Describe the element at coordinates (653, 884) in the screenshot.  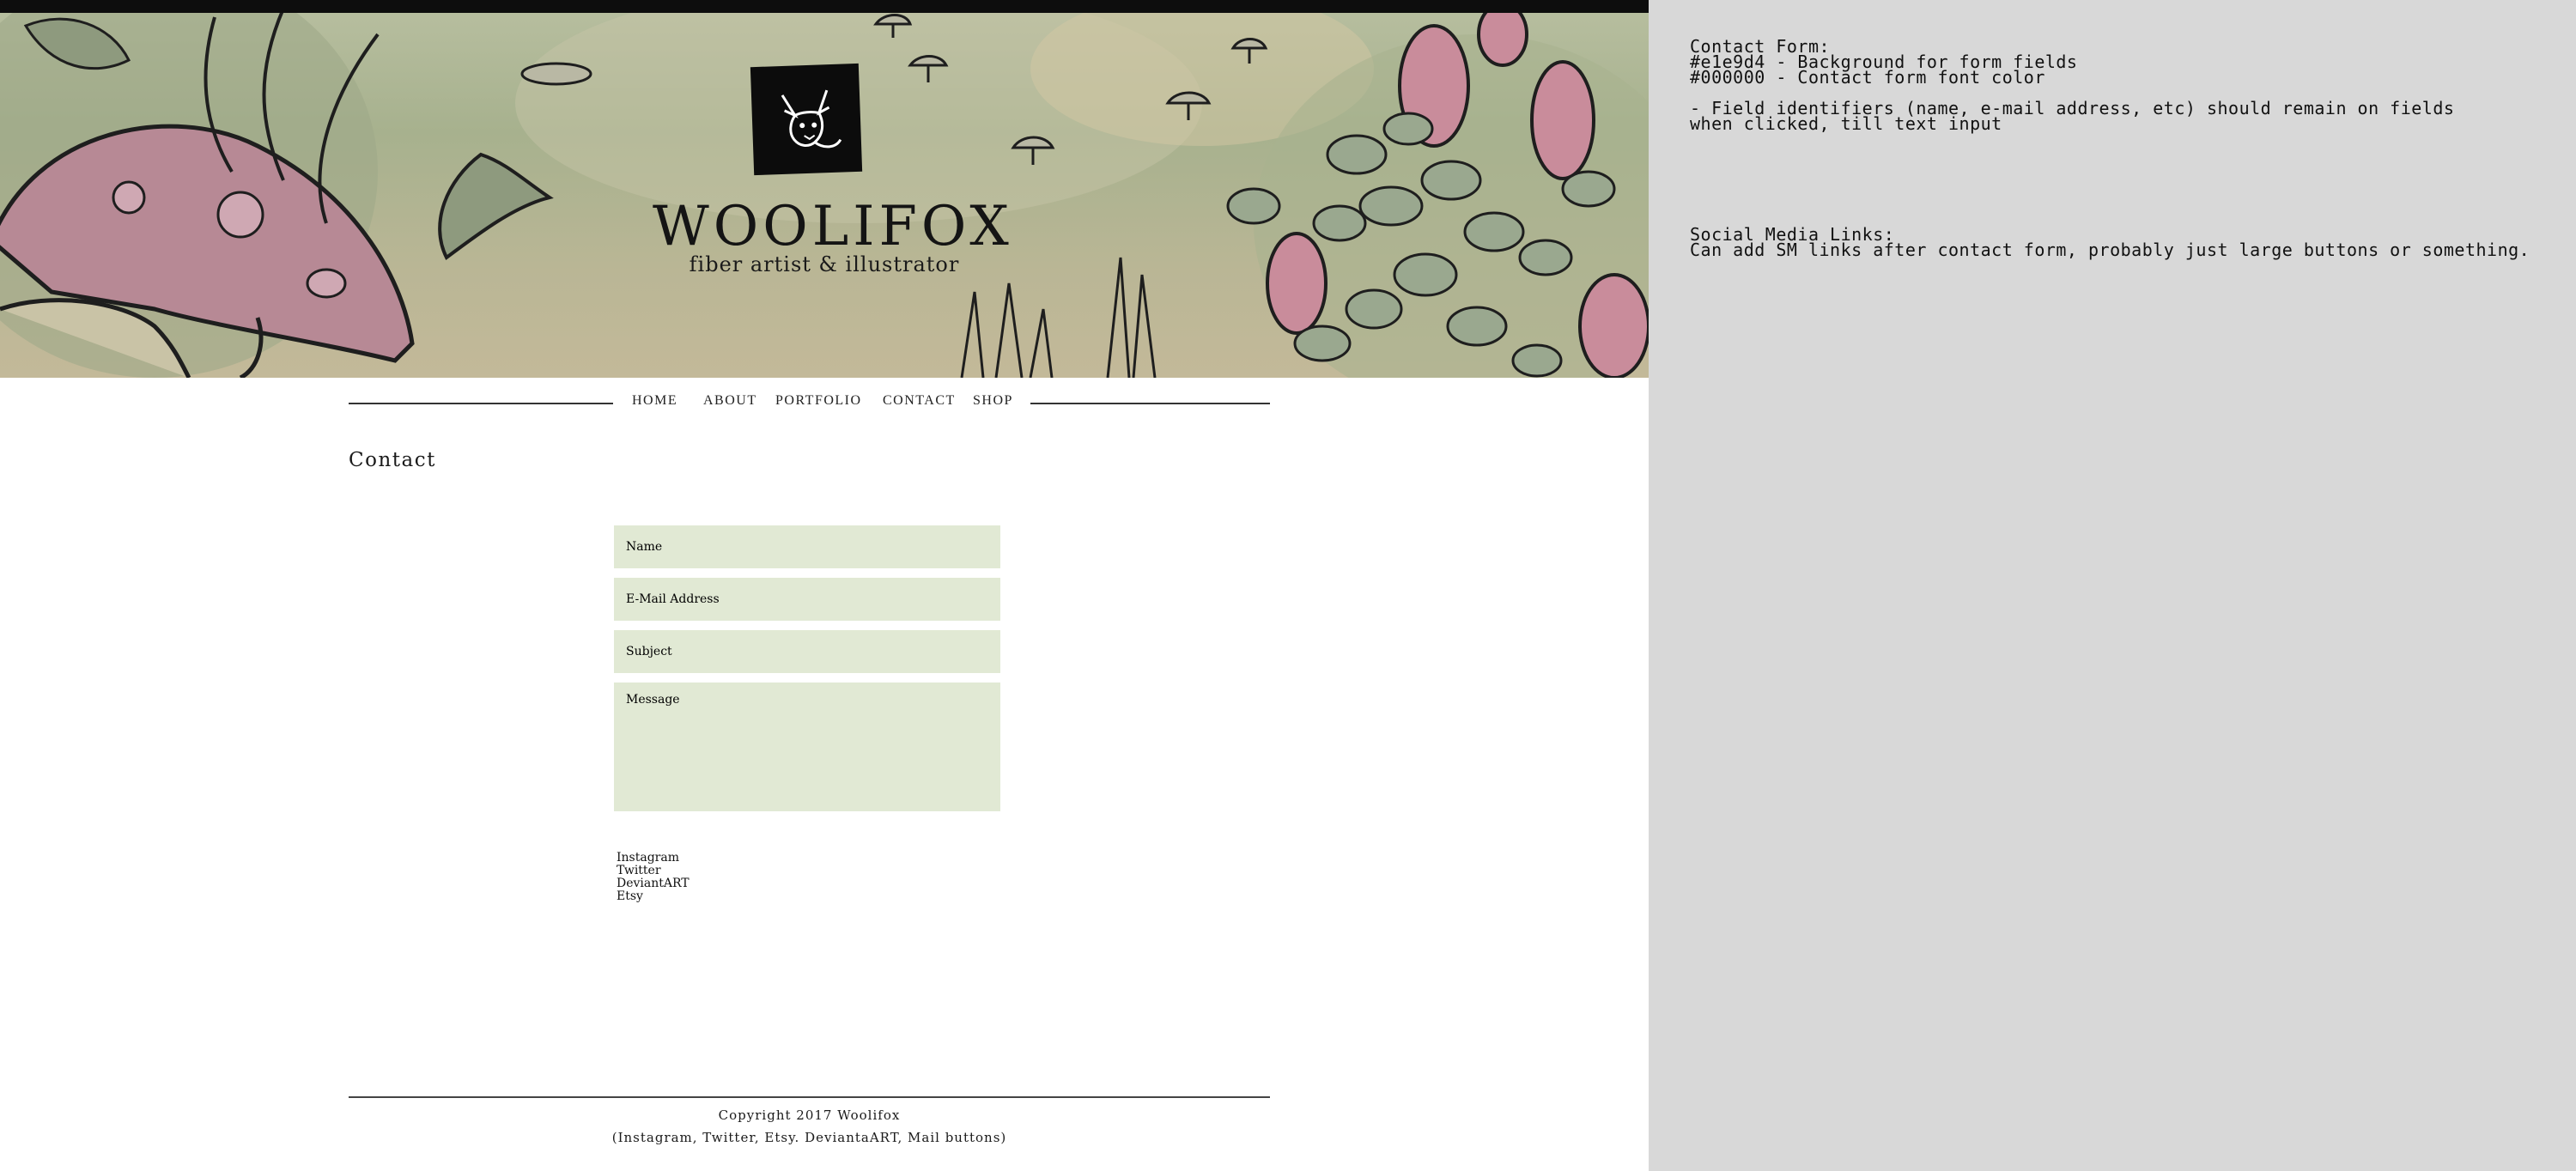
I see `social-link-deviantart: DeviantART` at that location.